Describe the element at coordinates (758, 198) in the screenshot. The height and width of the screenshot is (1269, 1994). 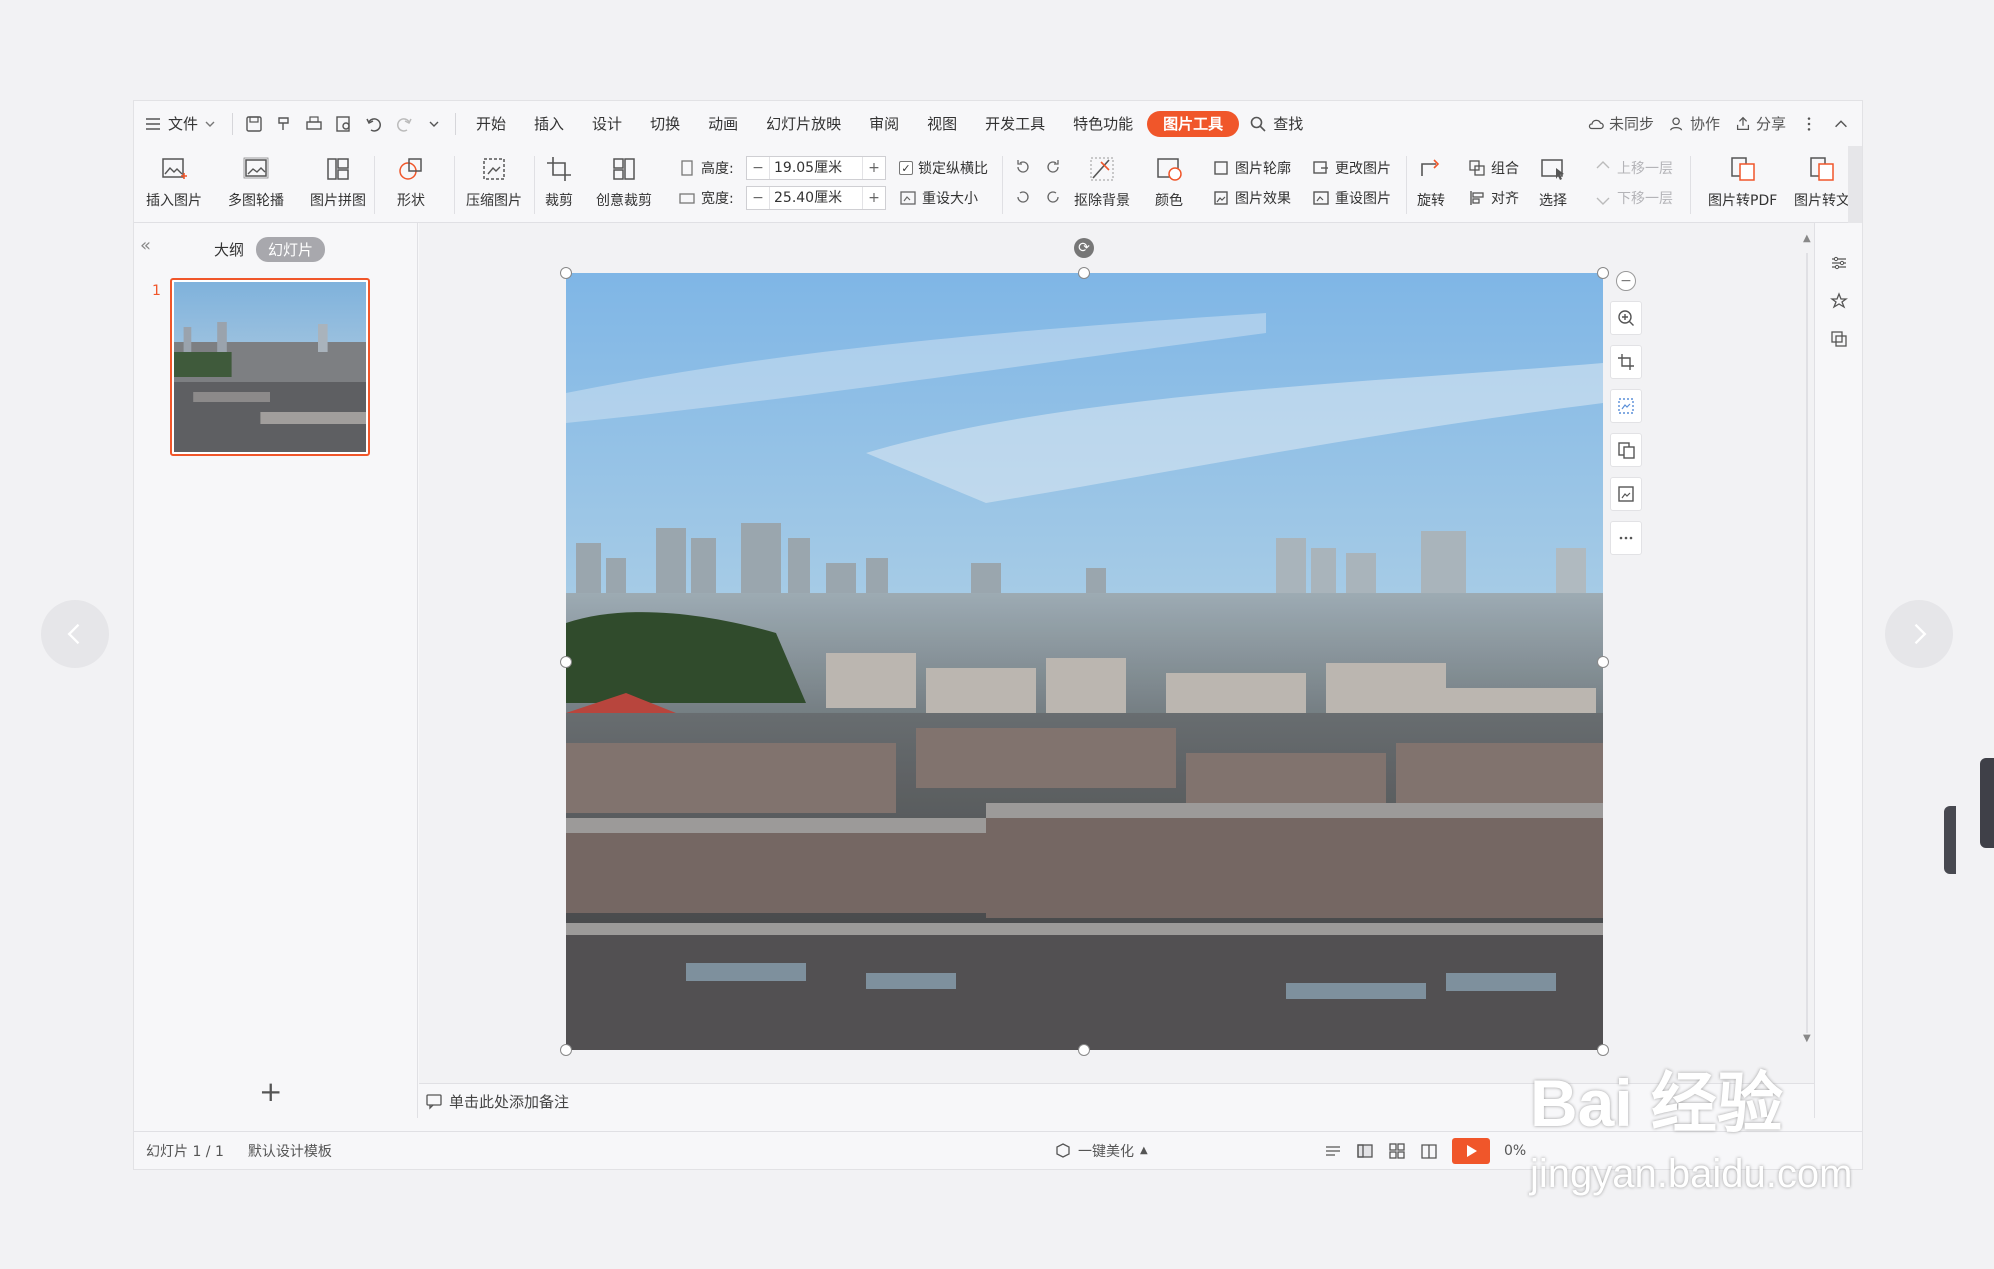
I see `width-decrease-button: −` at that location.